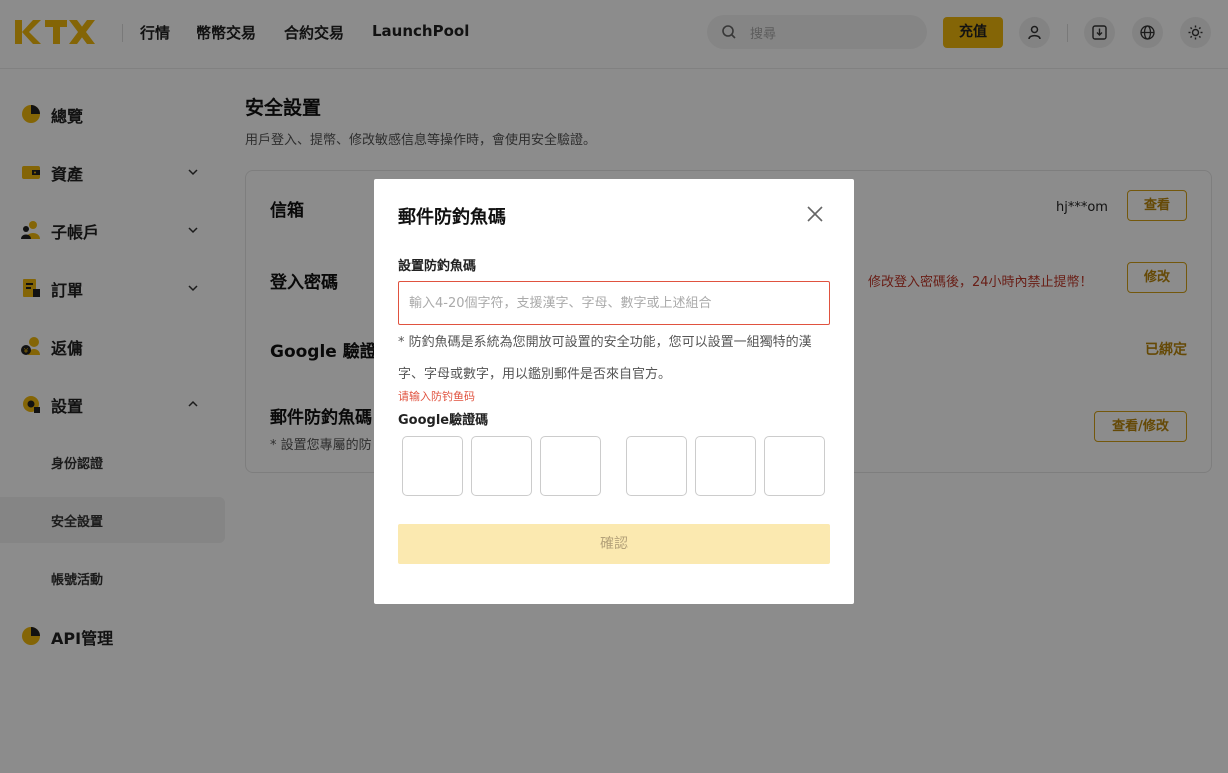  What do you see at coordinates (614, 544) in the screenshot?
I see `confirm-button: 確認` at bounding box center [614, 544].